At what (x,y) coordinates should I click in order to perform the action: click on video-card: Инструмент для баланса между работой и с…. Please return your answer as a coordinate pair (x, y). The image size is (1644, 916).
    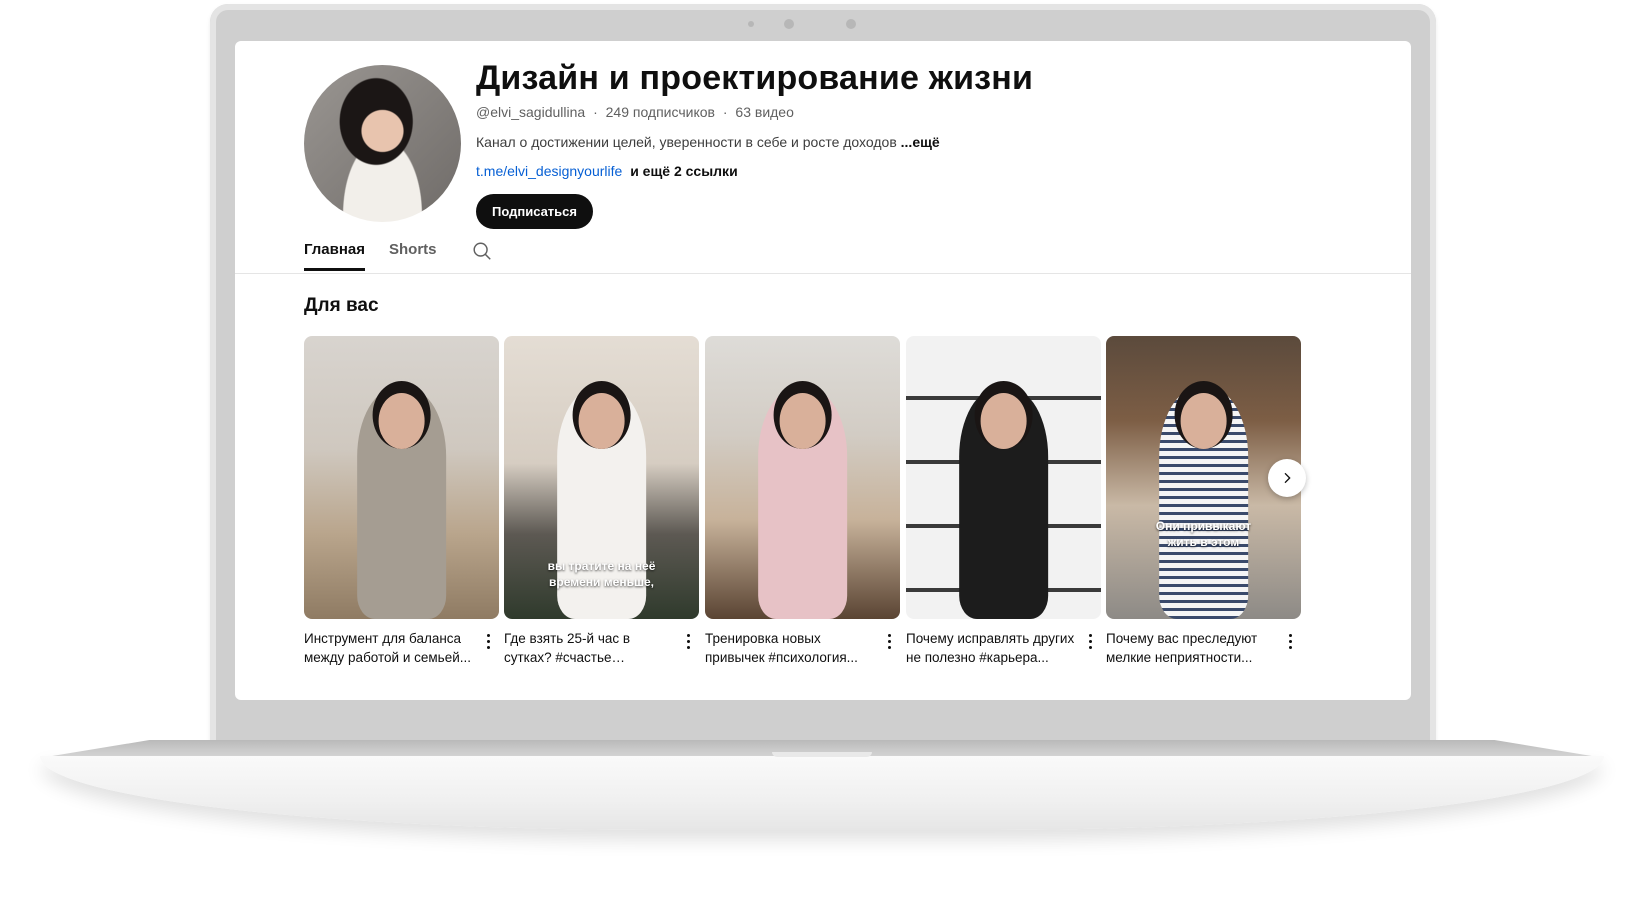
    Looking at the image, I should click on (401, 501).